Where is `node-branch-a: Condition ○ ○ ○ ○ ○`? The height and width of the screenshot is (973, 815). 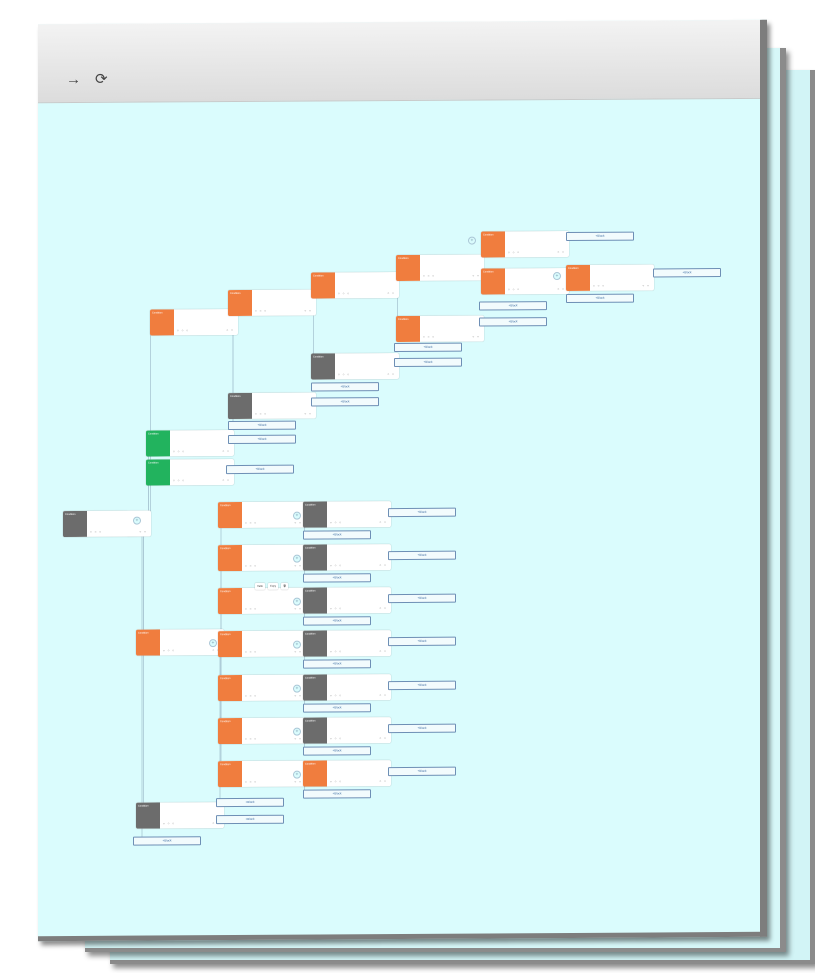
node-branch-a: Condition ○ ○ ○ ○ ○ is located at coordinates (194, 322).